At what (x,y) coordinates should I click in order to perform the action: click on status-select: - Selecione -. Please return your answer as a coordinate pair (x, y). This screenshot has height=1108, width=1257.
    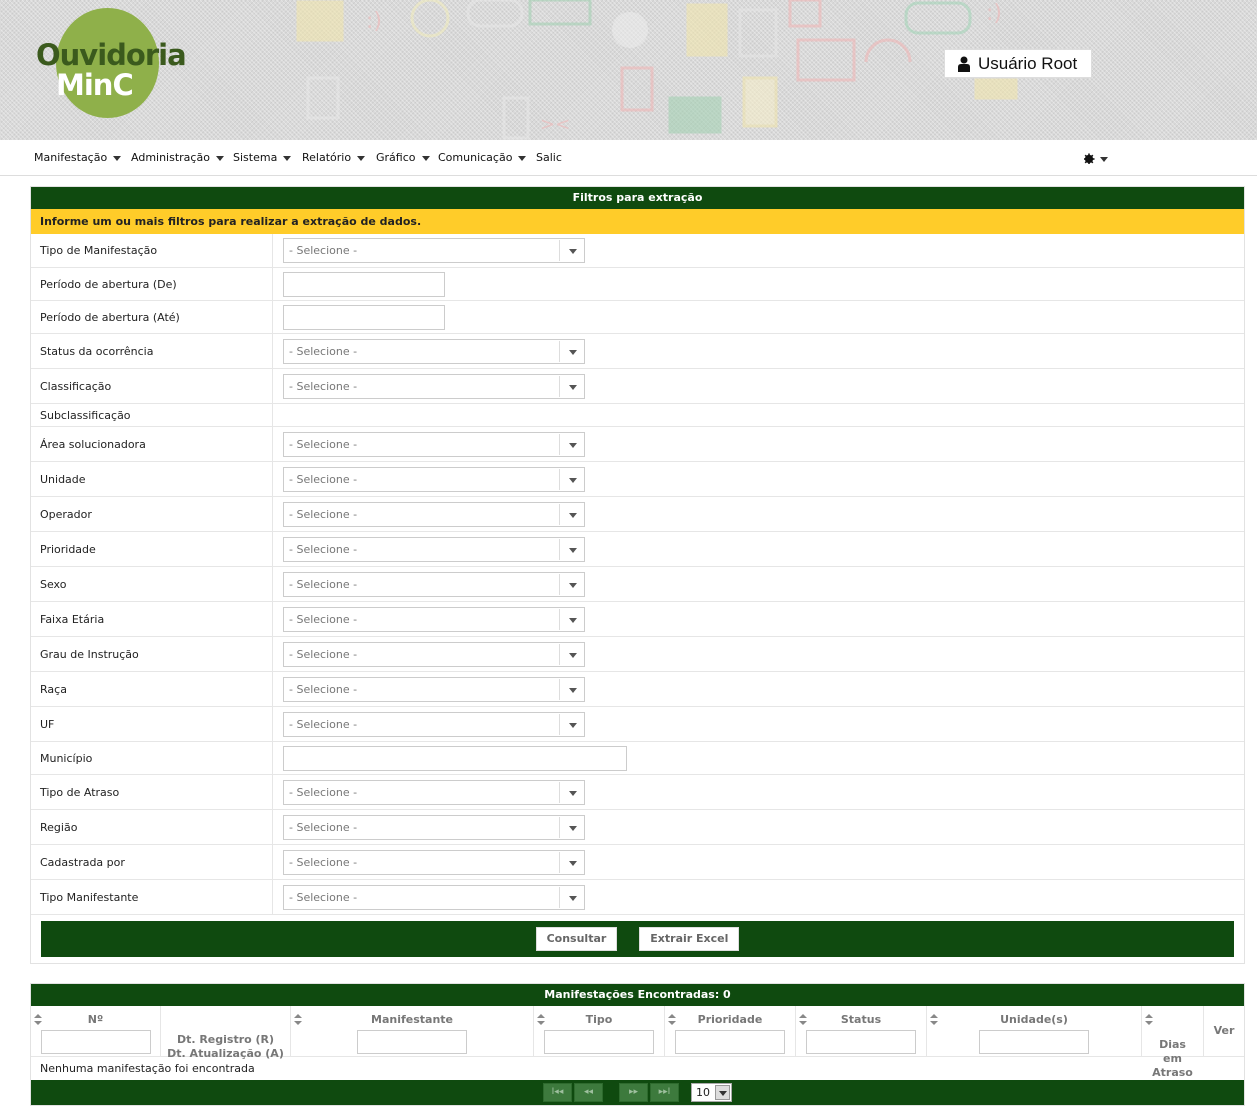
    Looking at the image, I should click on (434, 351).